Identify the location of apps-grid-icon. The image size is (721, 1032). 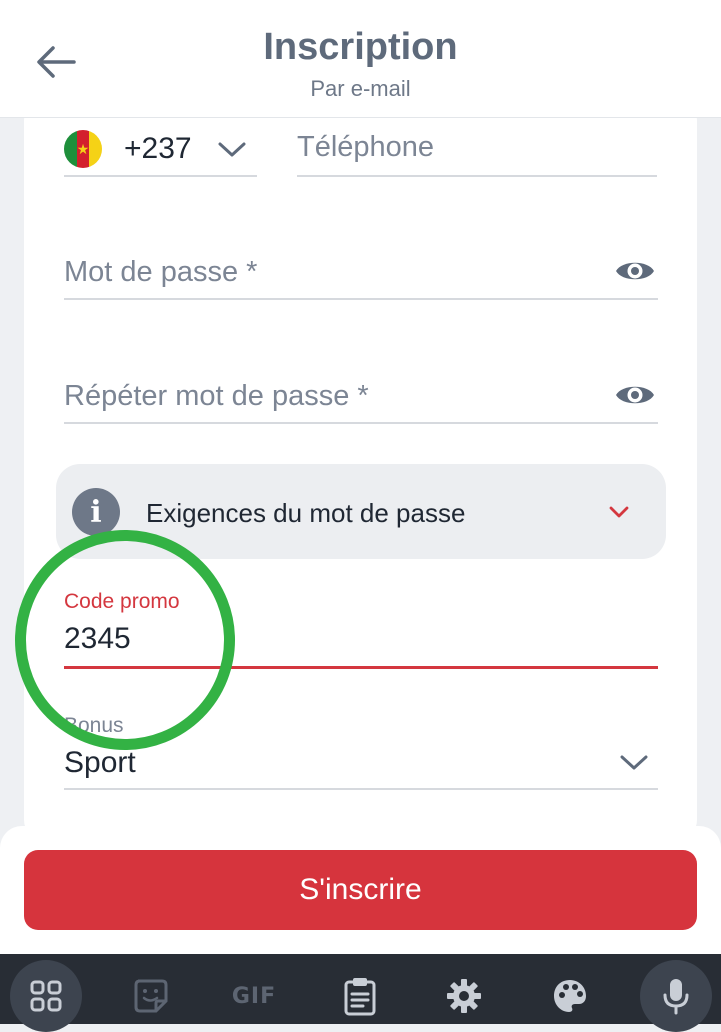
(46, 996).